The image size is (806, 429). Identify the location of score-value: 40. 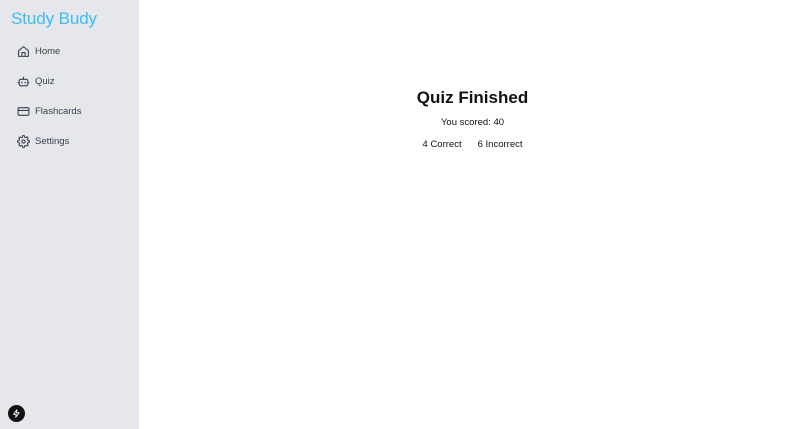
(499, 122).